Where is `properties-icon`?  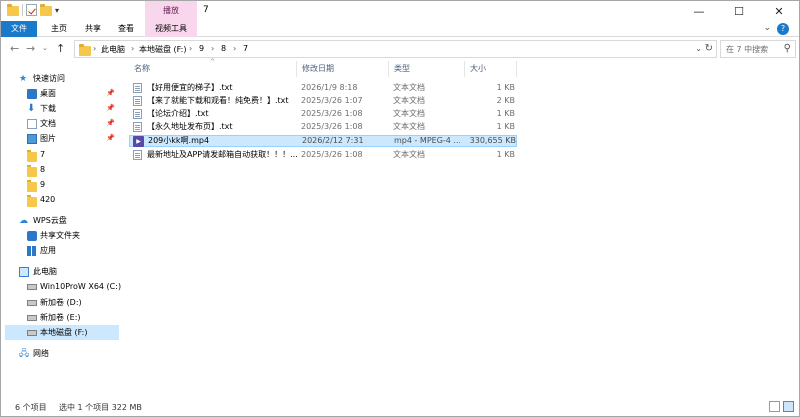 properties-icon is located at coordinates (31, 10).